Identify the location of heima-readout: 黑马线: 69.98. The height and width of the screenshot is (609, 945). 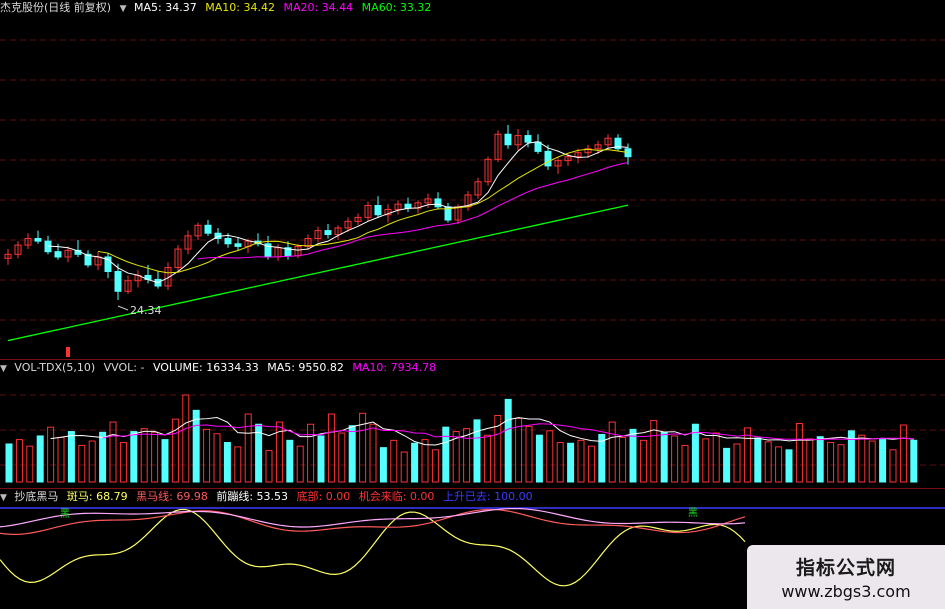
(172, 496).